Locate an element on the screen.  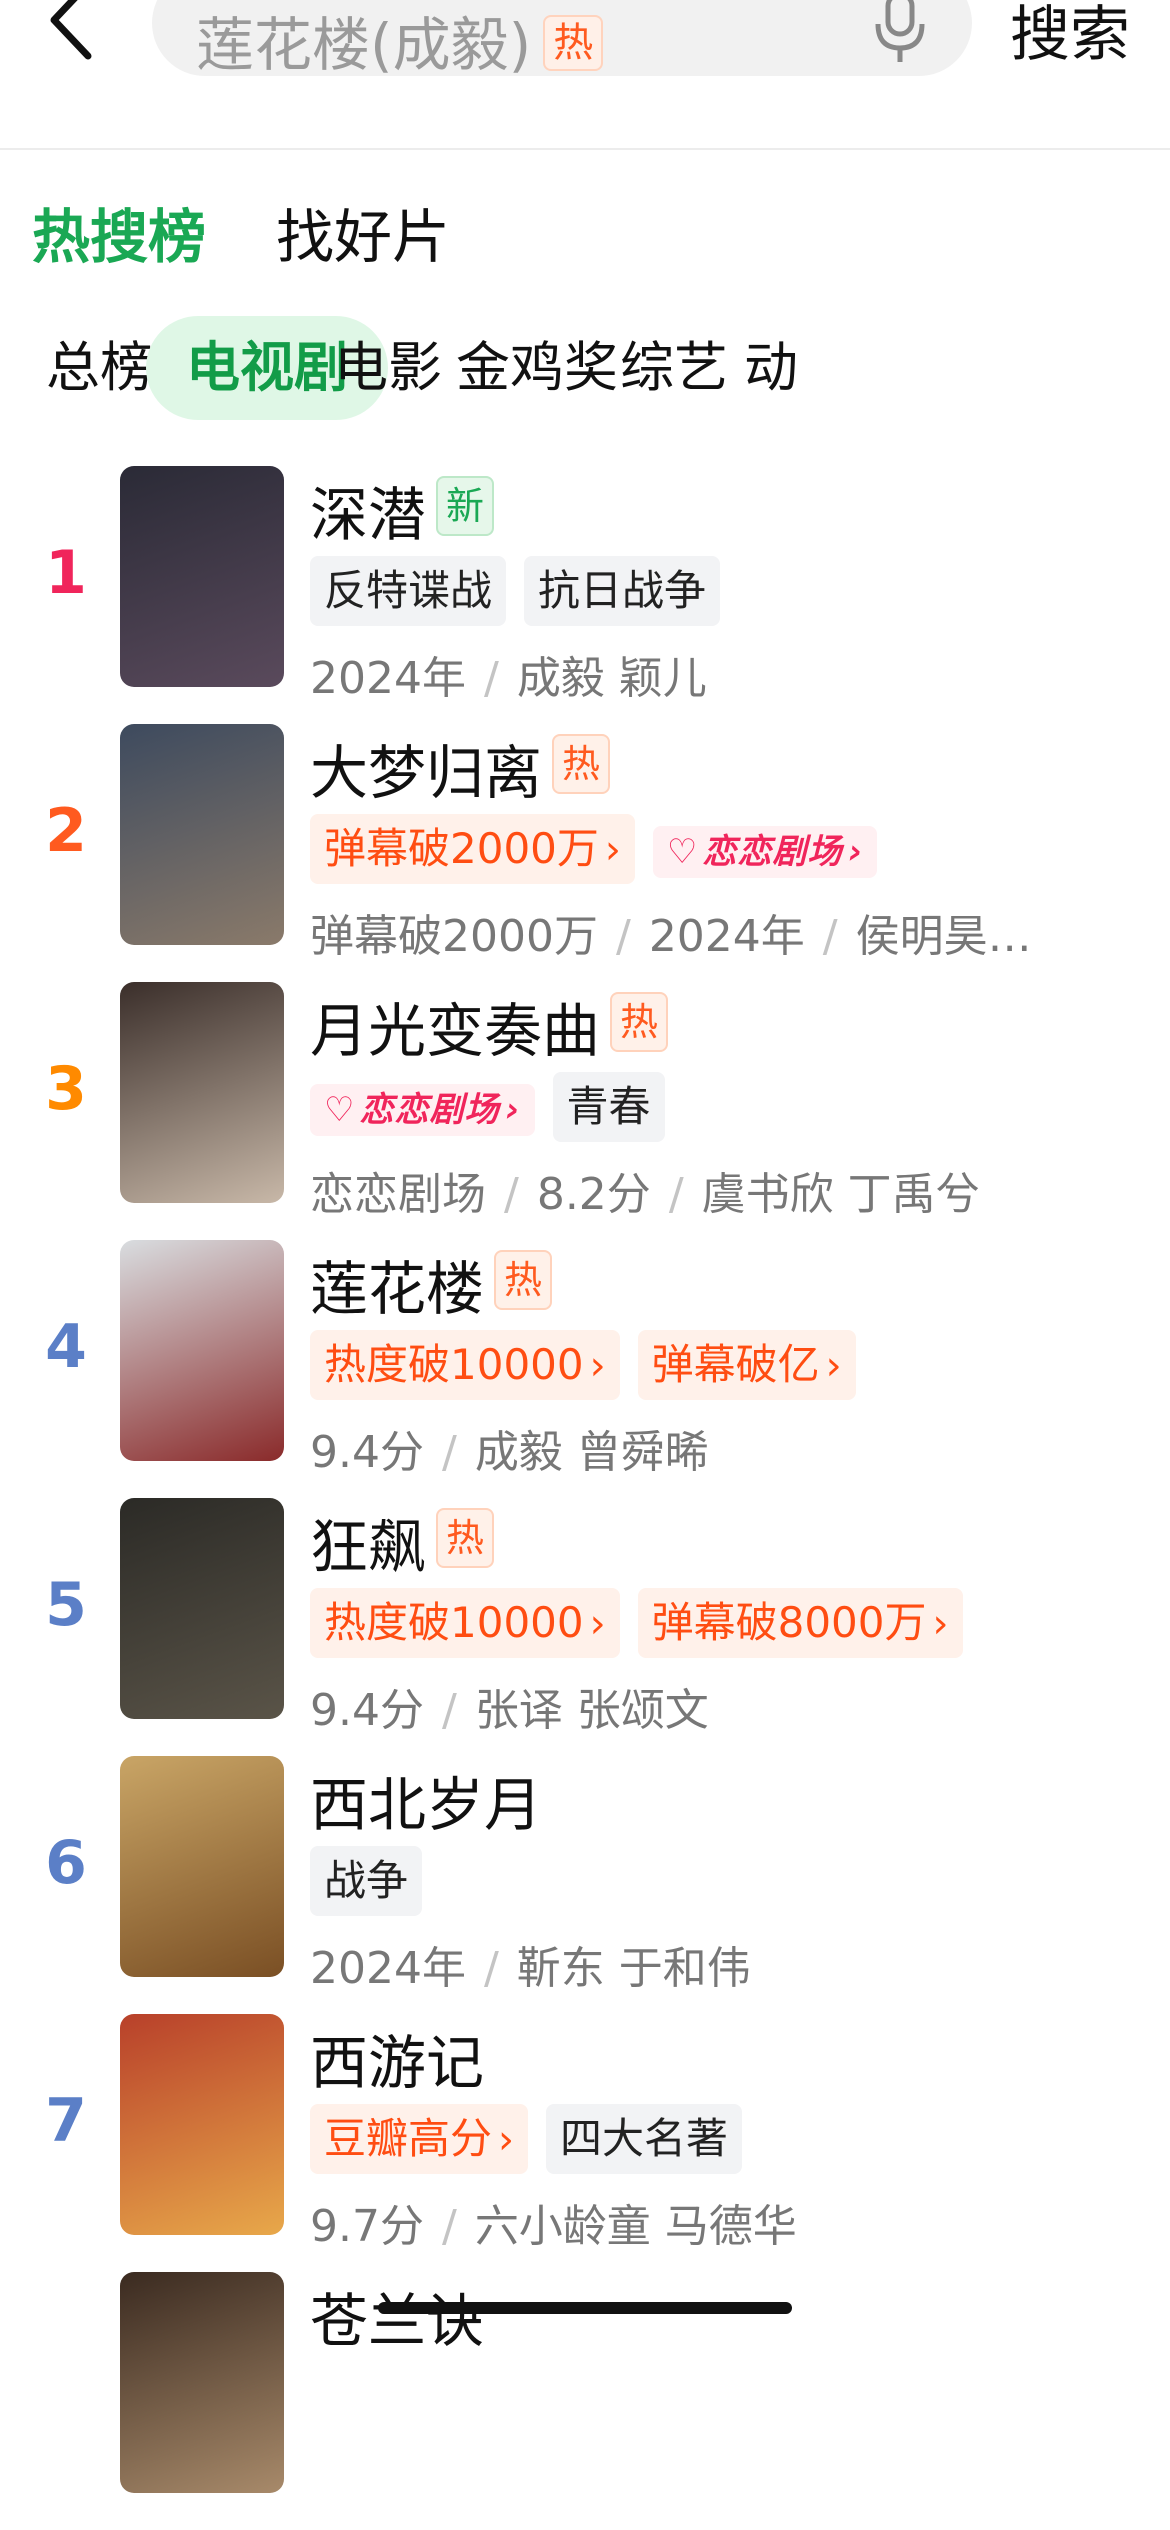
title-row: 西北岁月 is located at coordinates (426, 1798).